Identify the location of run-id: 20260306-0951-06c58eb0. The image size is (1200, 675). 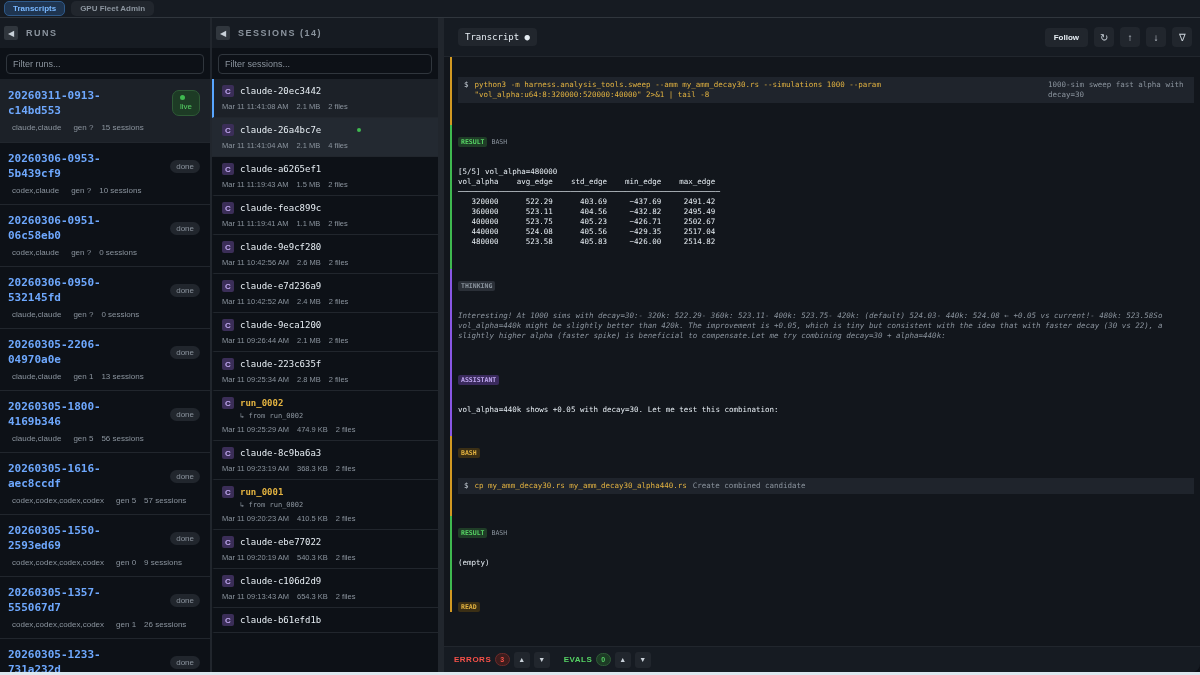
(55, 228).